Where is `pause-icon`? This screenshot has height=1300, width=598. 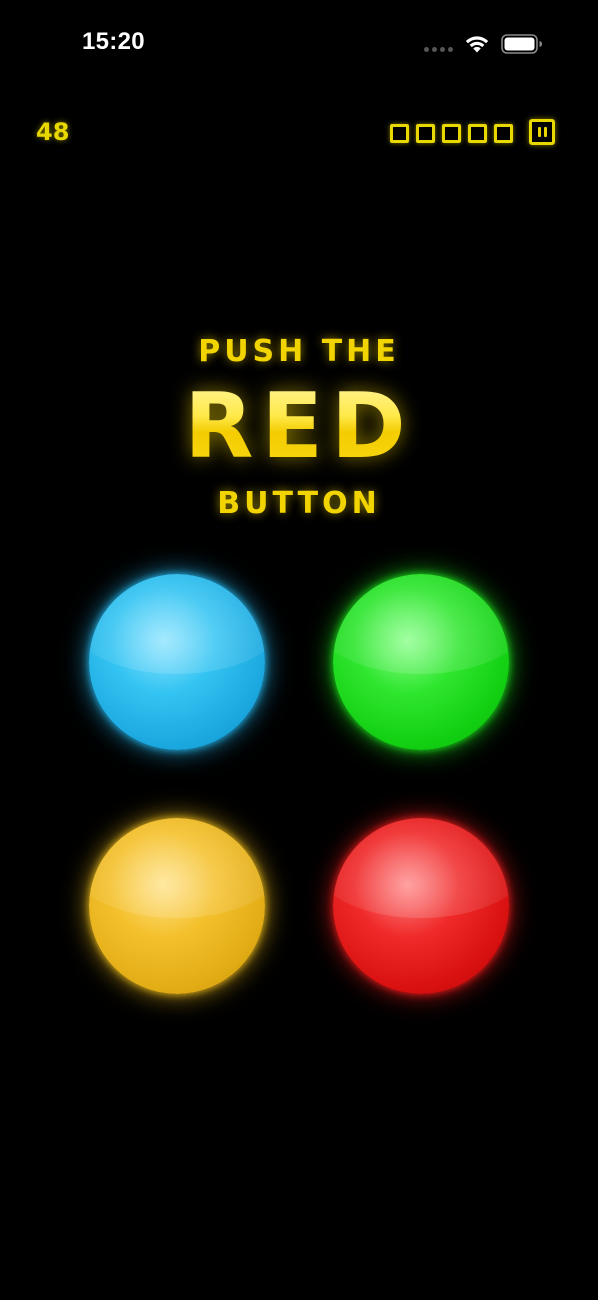 pause-icon is located at coordinates (539, 132).